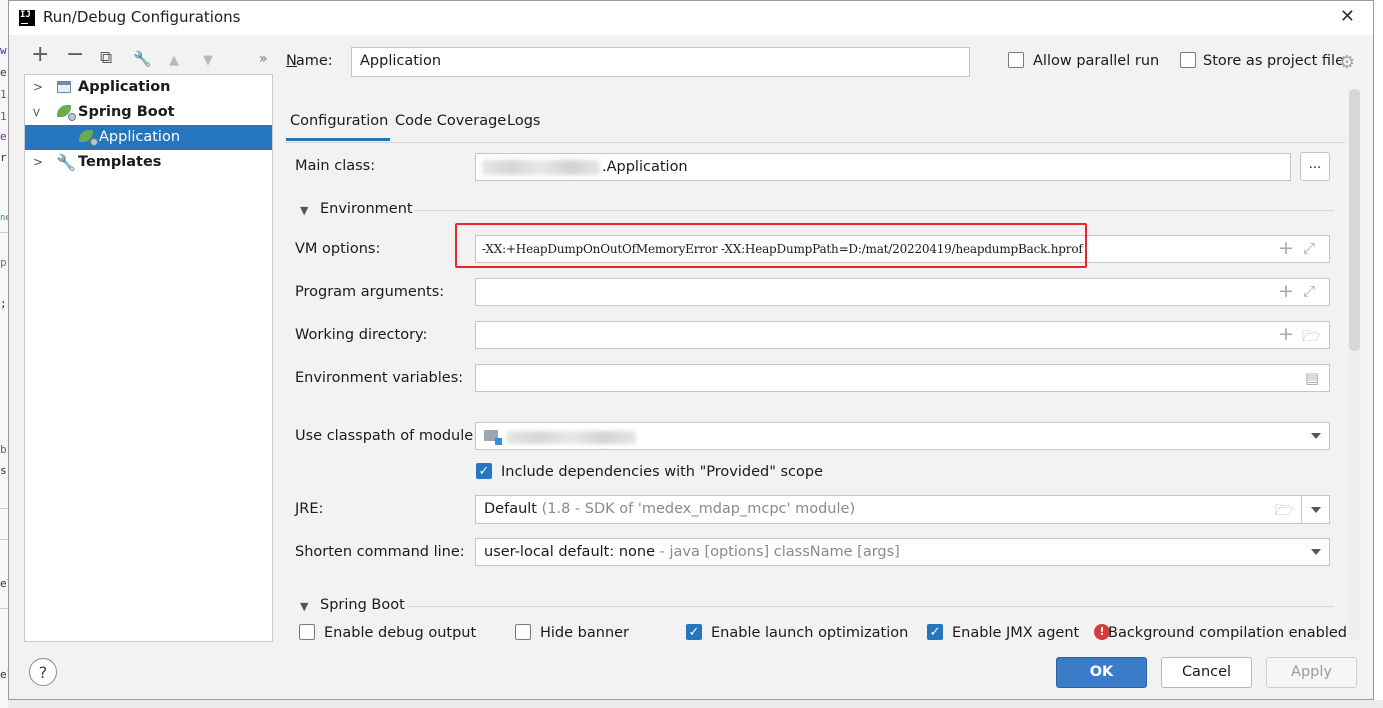 This screenshot has height=708, width=1383. Describe the element at coordinates (64, 87) in the screenshot. I see `application-icon` at that location.